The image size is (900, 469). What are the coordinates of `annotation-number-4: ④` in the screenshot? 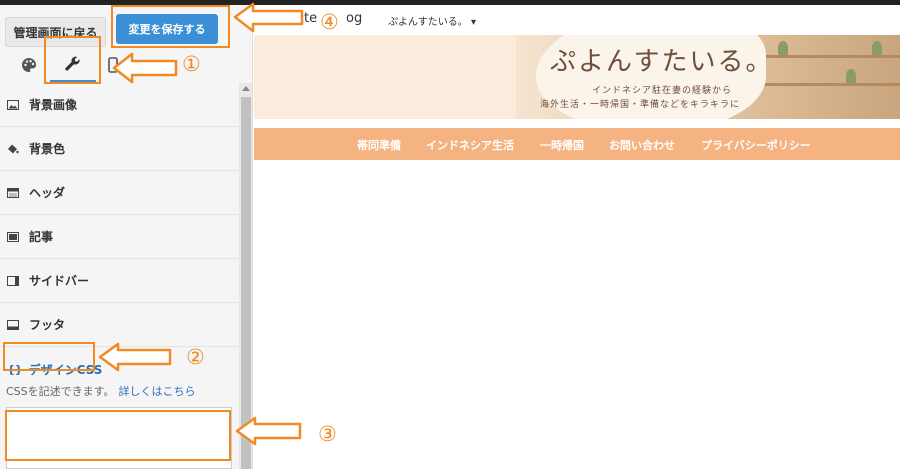 It's located at (329, 22).